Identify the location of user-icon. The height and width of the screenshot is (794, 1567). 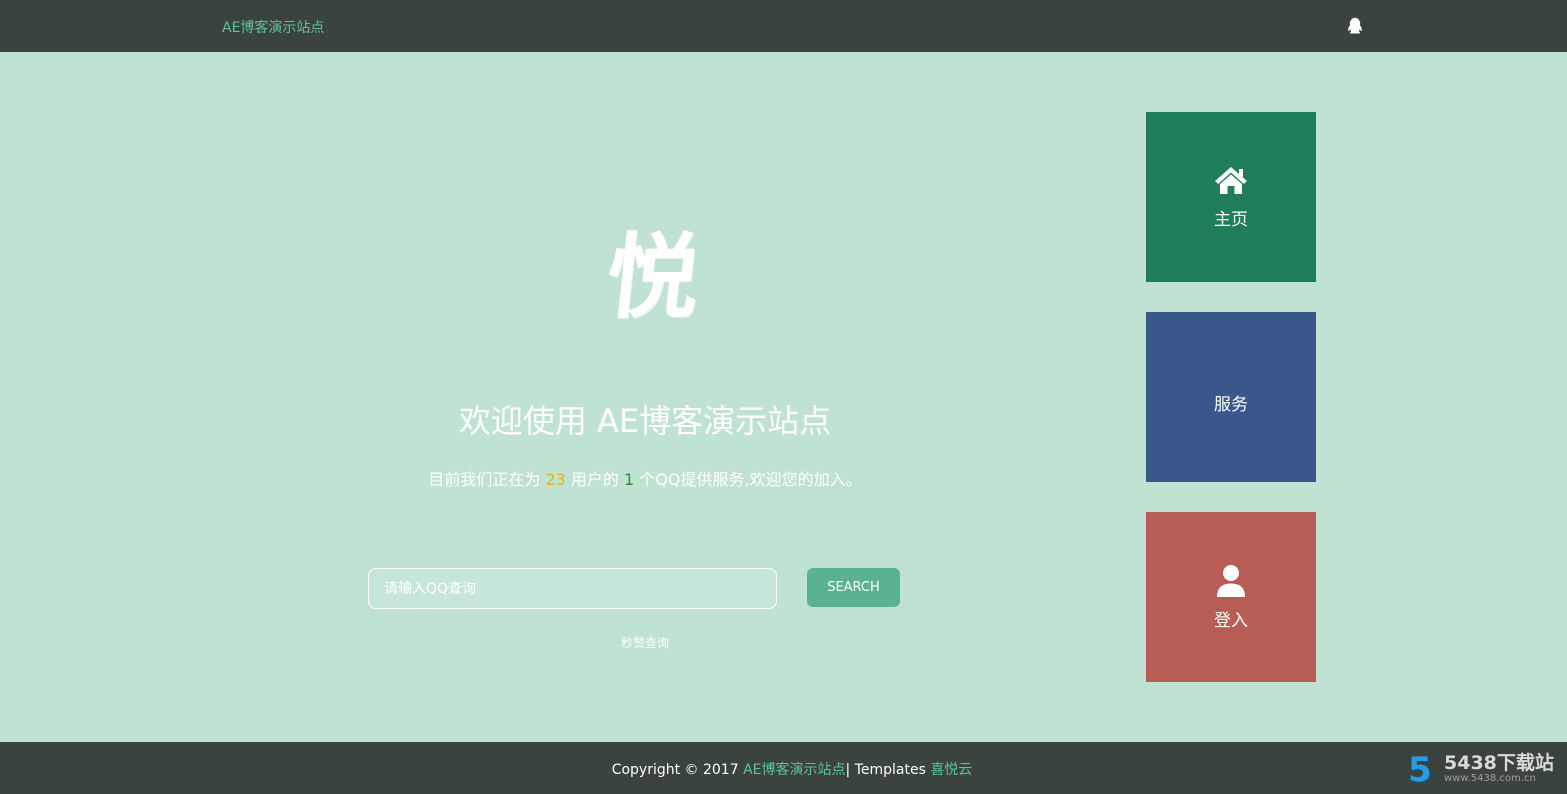
(1231, 580).